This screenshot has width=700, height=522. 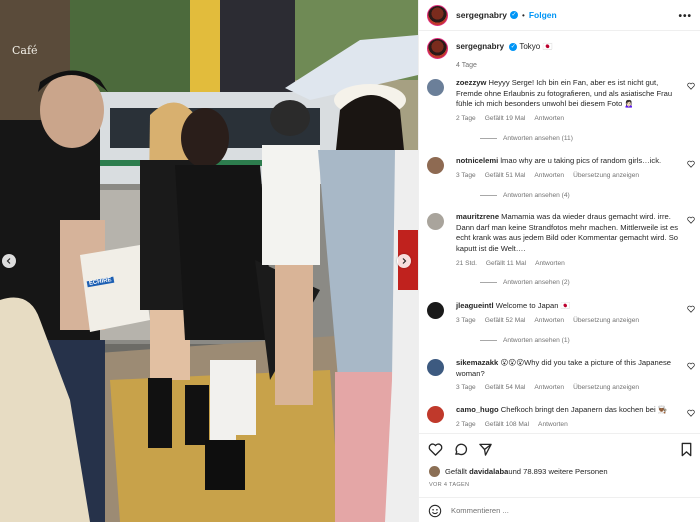 I want to click on caption-text-block: sergegnabry ✓ Tokyo 🇯🇵 4 Tage, so click(x=504, y=55).